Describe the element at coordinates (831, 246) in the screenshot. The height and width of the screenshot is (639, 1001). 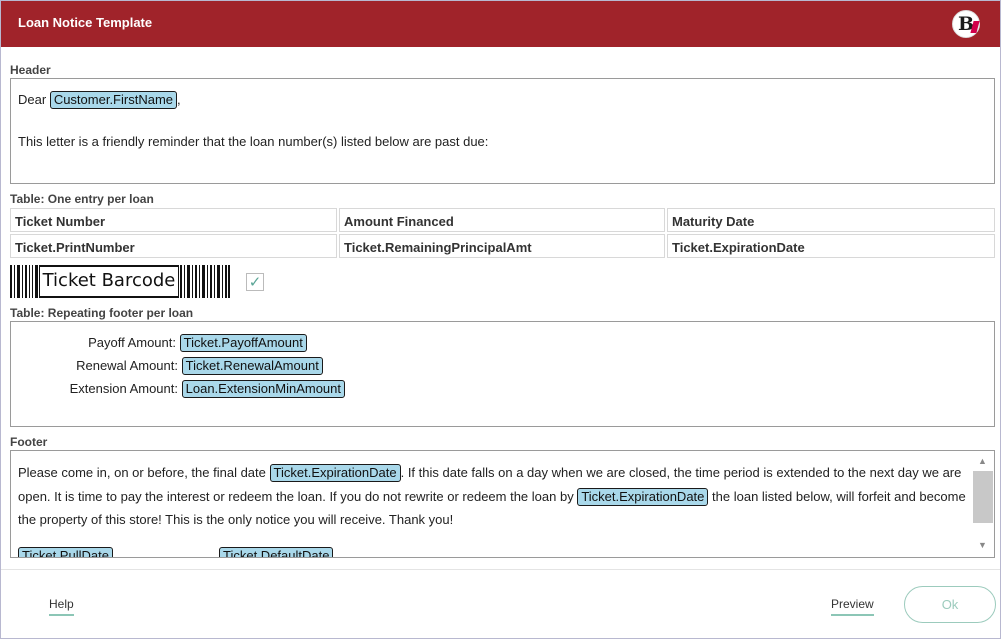
I see `field-ticket-expirationdate: Ticket.ExpirationDate` at that location.